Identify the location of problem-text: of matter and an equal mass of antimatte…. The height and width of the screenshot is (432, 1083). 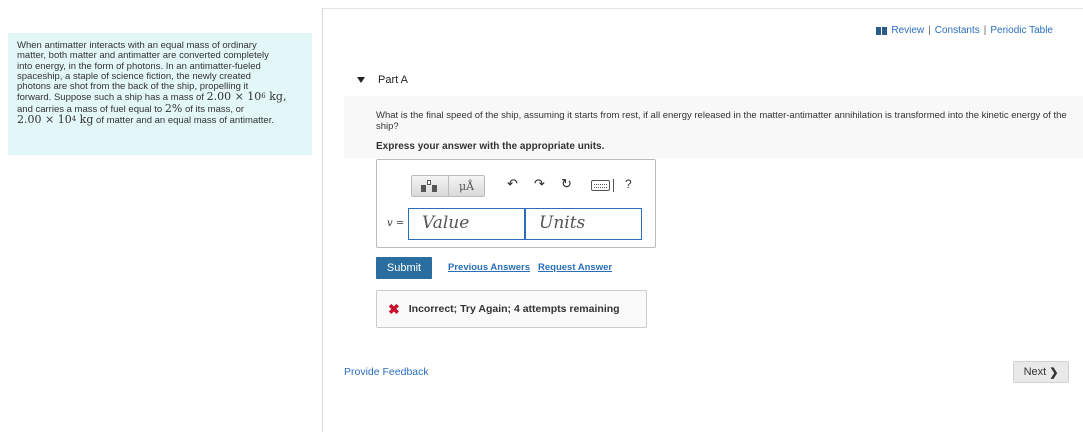
(183, 121).